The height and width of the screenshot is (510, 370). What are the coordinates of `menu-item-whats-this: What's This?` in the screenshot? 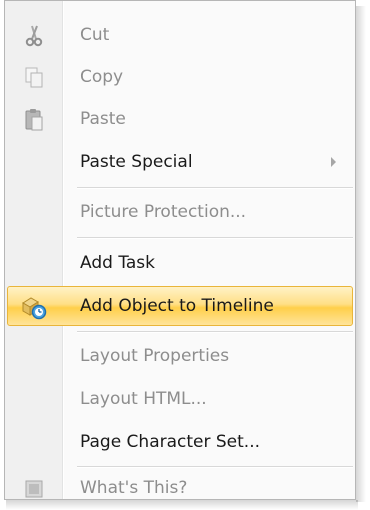 It's located at (180, 488).